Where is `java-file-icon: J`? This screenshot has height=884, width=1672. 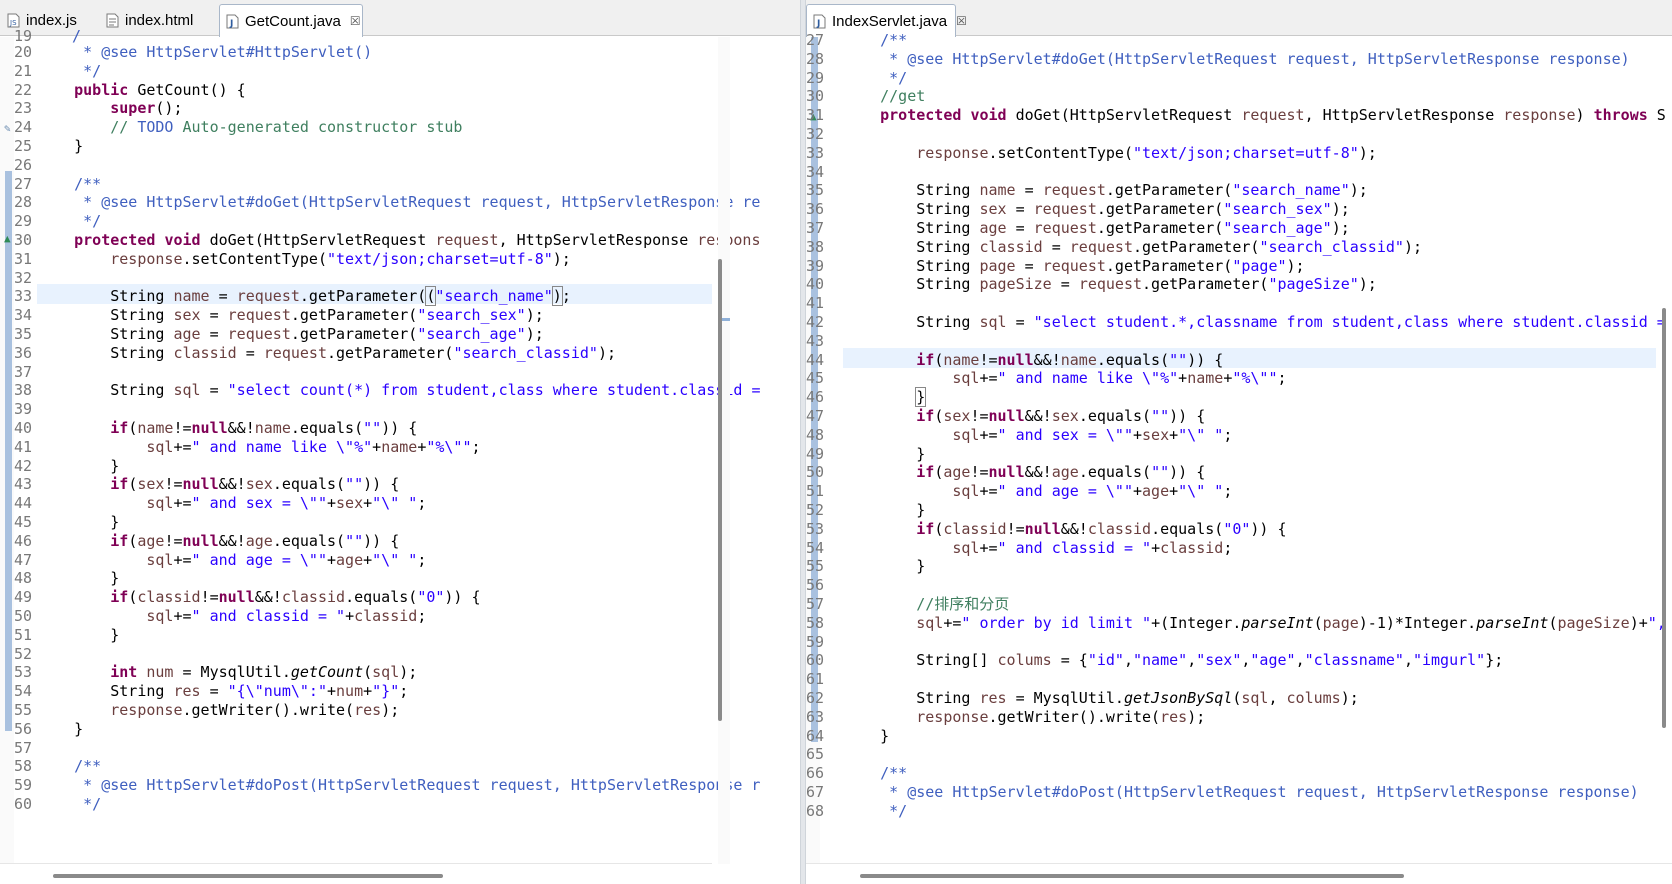 java-file-icon: J is located at coordinates (819, 21).